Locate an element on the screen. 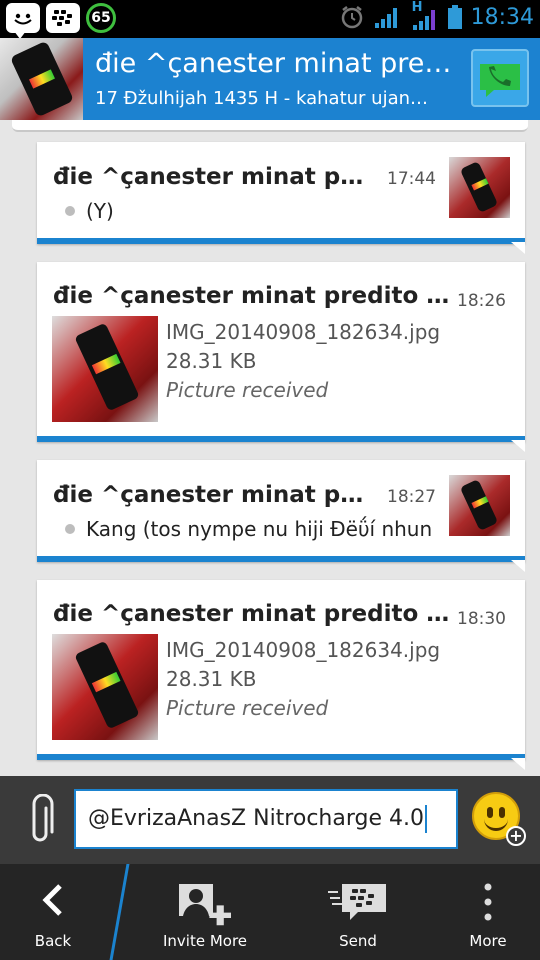 This screenshot has width=540, height=960. message-text: Kang (tos nympe nu hiji Ðëΰí nhun is located at coordinates (259, 529).